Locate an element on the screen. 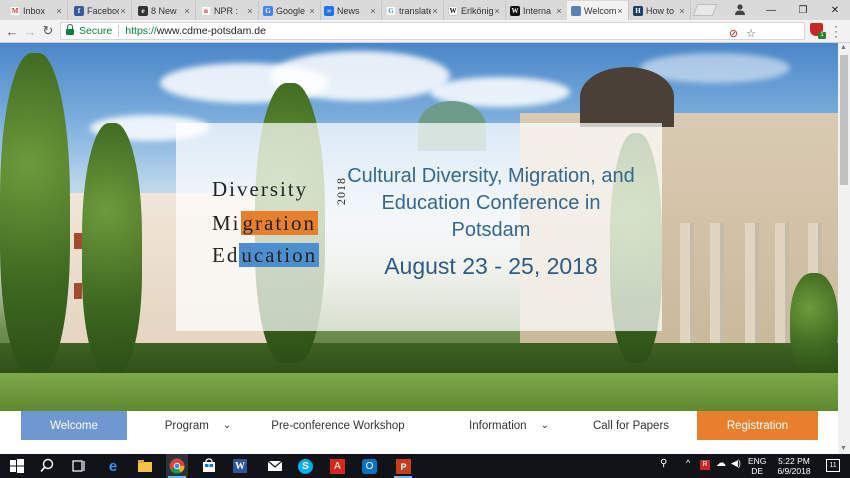 Image resolution: width=850 pixels, height=478 pixels. system-clock: 5:22 PM 6/9/2018 is located at coordinates (794, 466).